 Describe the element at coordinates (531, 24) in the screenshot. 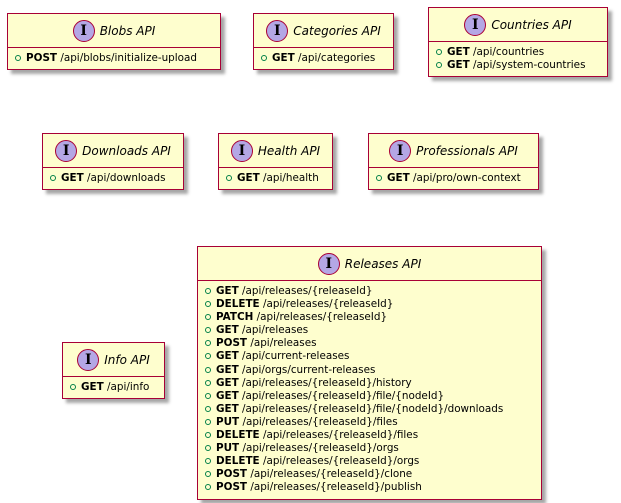

I see `interface-title: Countries API` at that location.